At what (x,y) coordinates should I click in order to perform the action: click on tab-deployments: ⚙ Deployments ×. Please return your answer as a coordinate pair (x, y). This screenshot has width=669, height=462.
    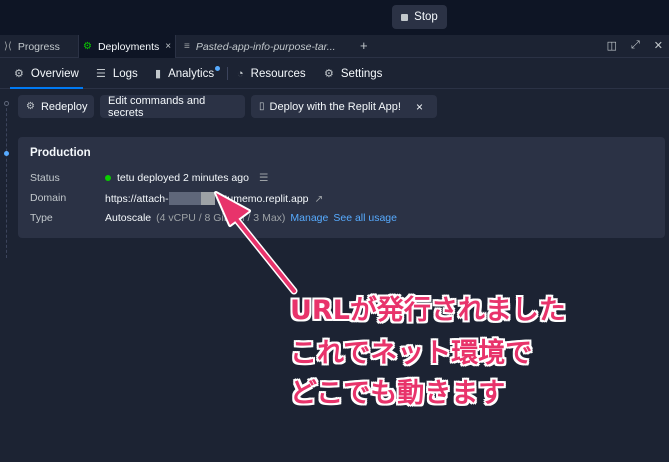
    Looking at the image, I should click on (127, 46).